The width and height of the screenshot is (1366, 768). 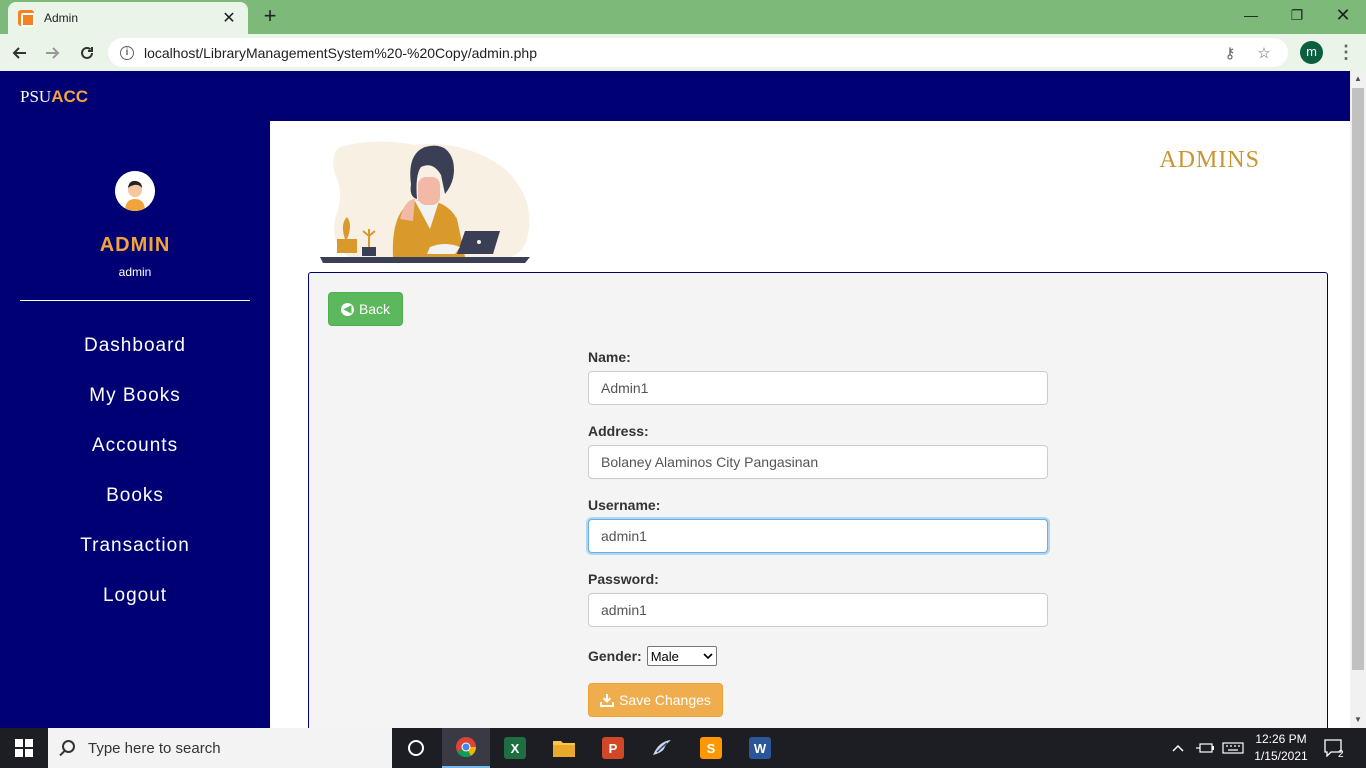 I want to click on back-nav-button, so click(x=19, y=53).